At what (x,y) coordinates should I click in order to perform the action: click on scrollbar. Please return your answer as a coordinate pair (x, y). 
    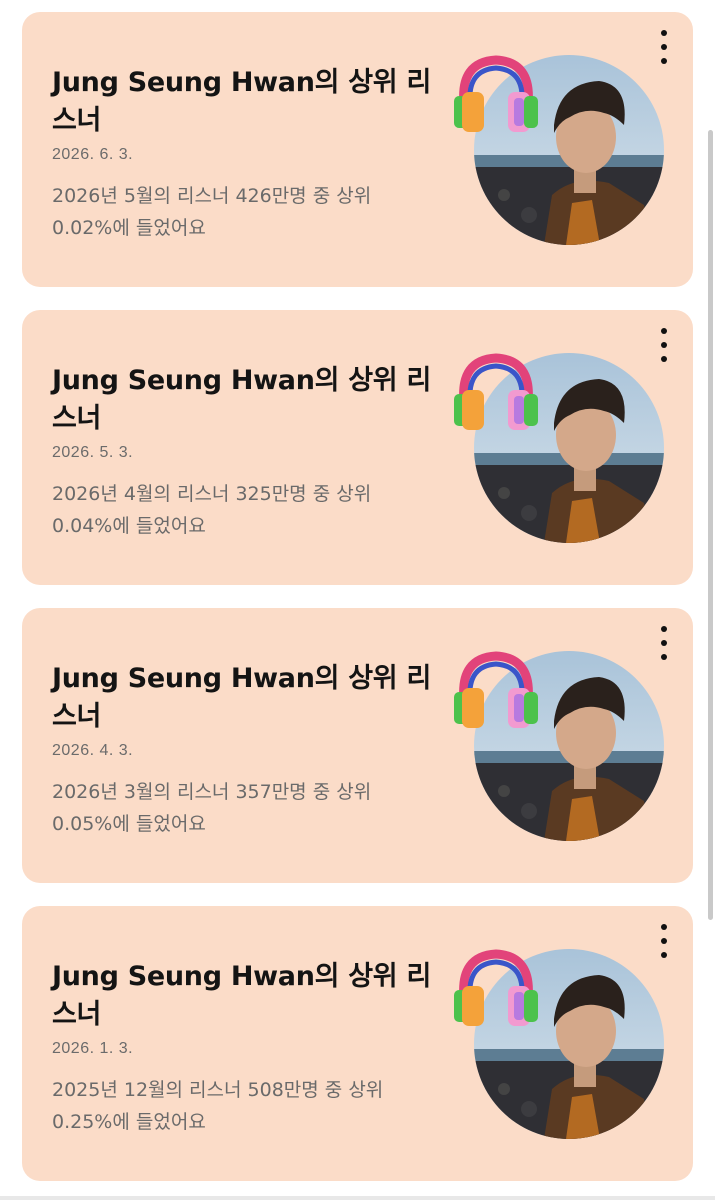
    Looking at the image, I should click on (710, 525).